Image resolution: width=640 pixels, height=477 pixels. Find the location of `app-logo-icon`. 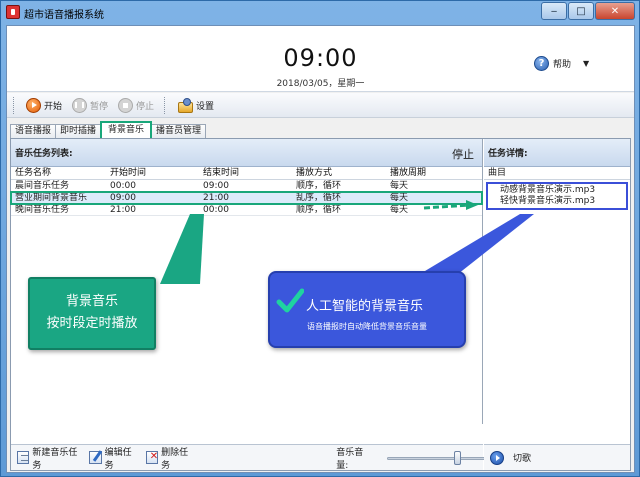

app-logo-icon is located at coordinates (13, 12).